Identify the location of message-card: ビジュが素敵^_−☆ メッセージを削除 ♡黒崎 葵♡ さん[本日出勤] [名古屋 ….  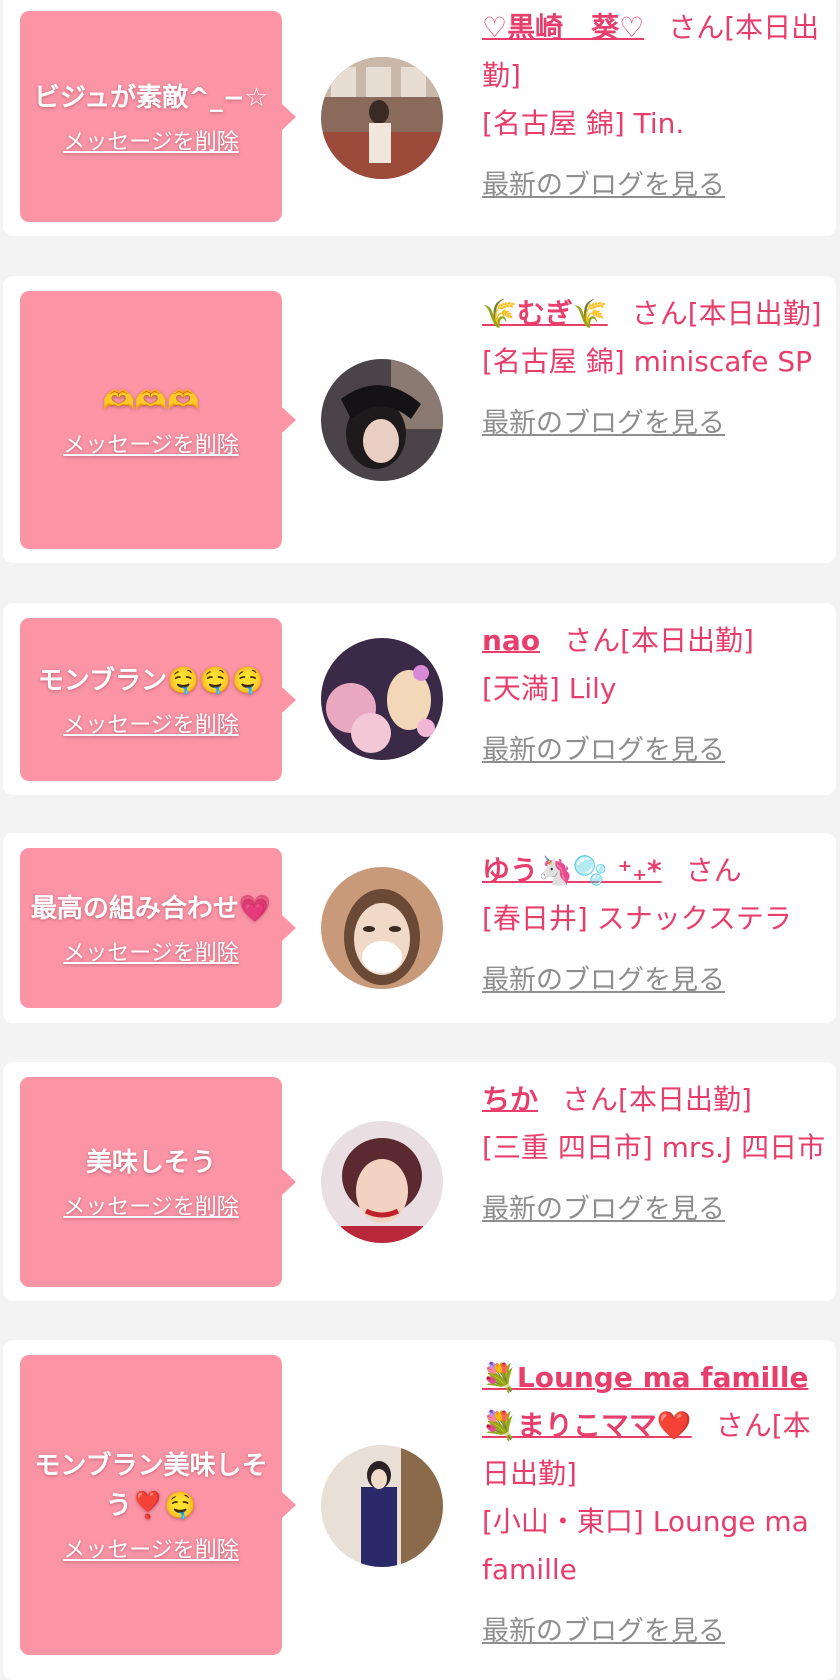
(419, 118).